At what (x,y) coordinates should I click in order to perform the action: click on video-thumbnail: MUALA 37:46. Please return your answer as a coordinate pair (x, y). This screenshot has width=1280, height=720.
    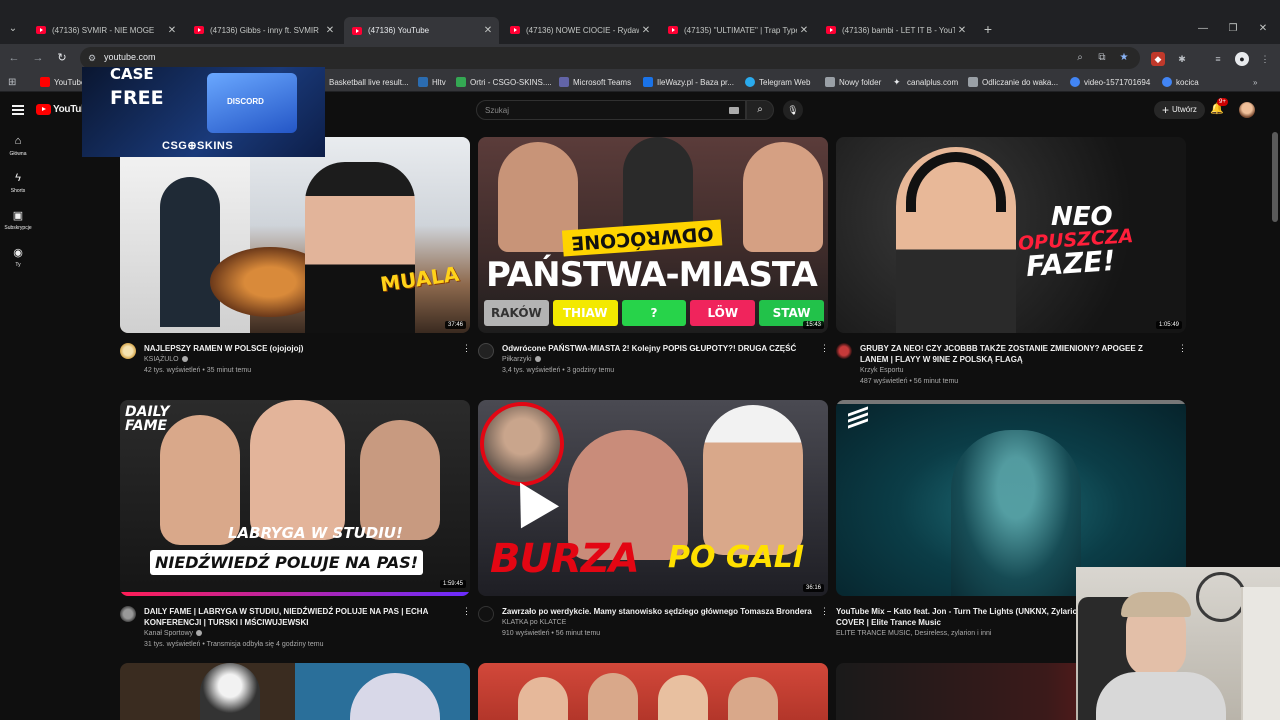
    Looking at the image, I should click on (295, 235).